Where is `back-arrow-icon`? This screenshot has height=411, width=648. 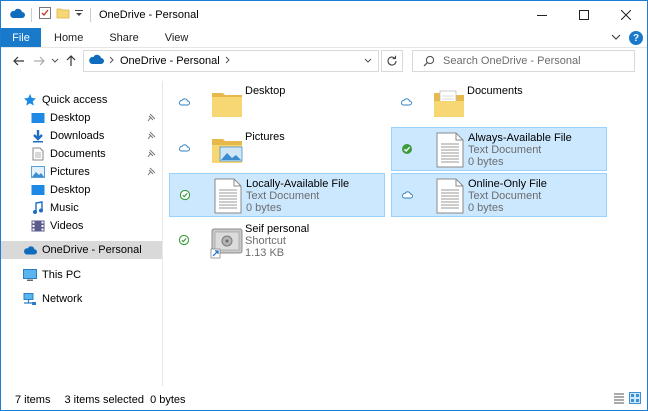
back-arrow-icon is located at coordinates (18, 61).